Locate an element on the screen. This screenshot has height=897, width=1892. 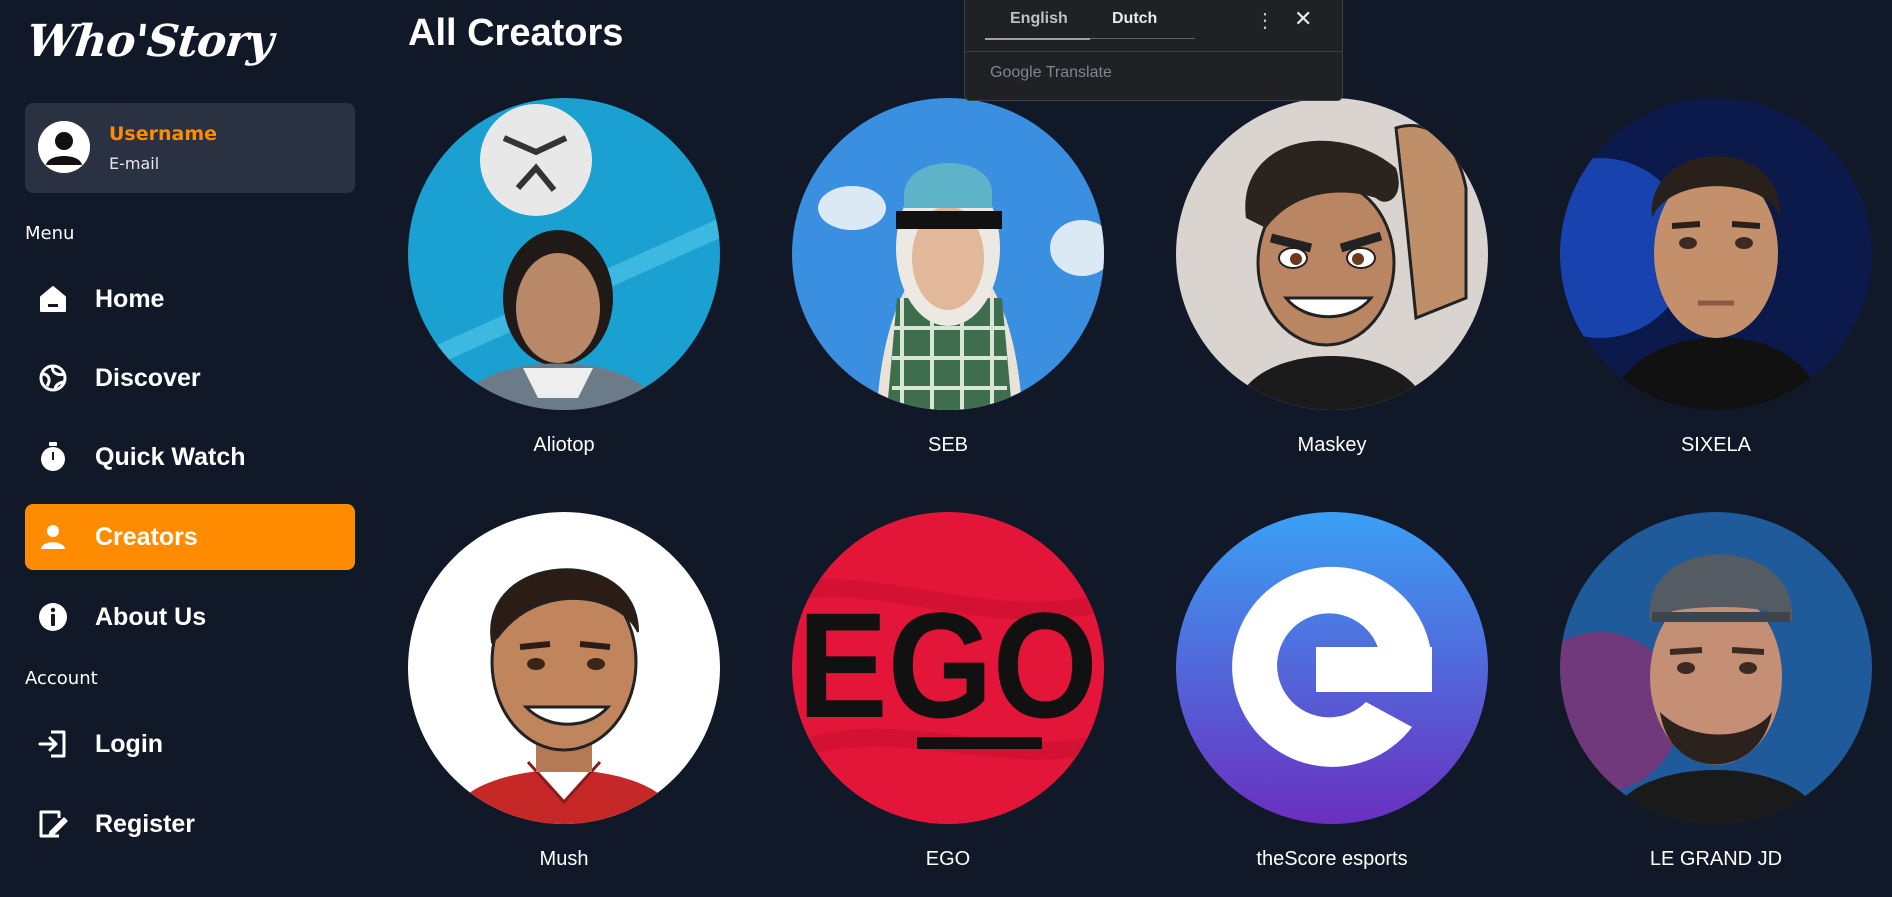
creator-card-sixela: SIXELA is located at coordinates (1716, 277).